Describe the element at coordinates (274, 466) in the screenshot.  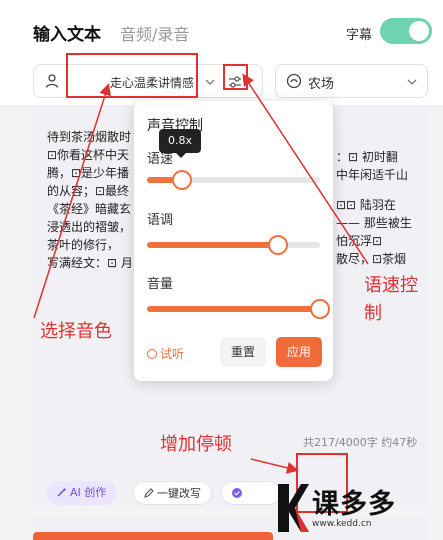
I see `arrow-to-pause` at that location.